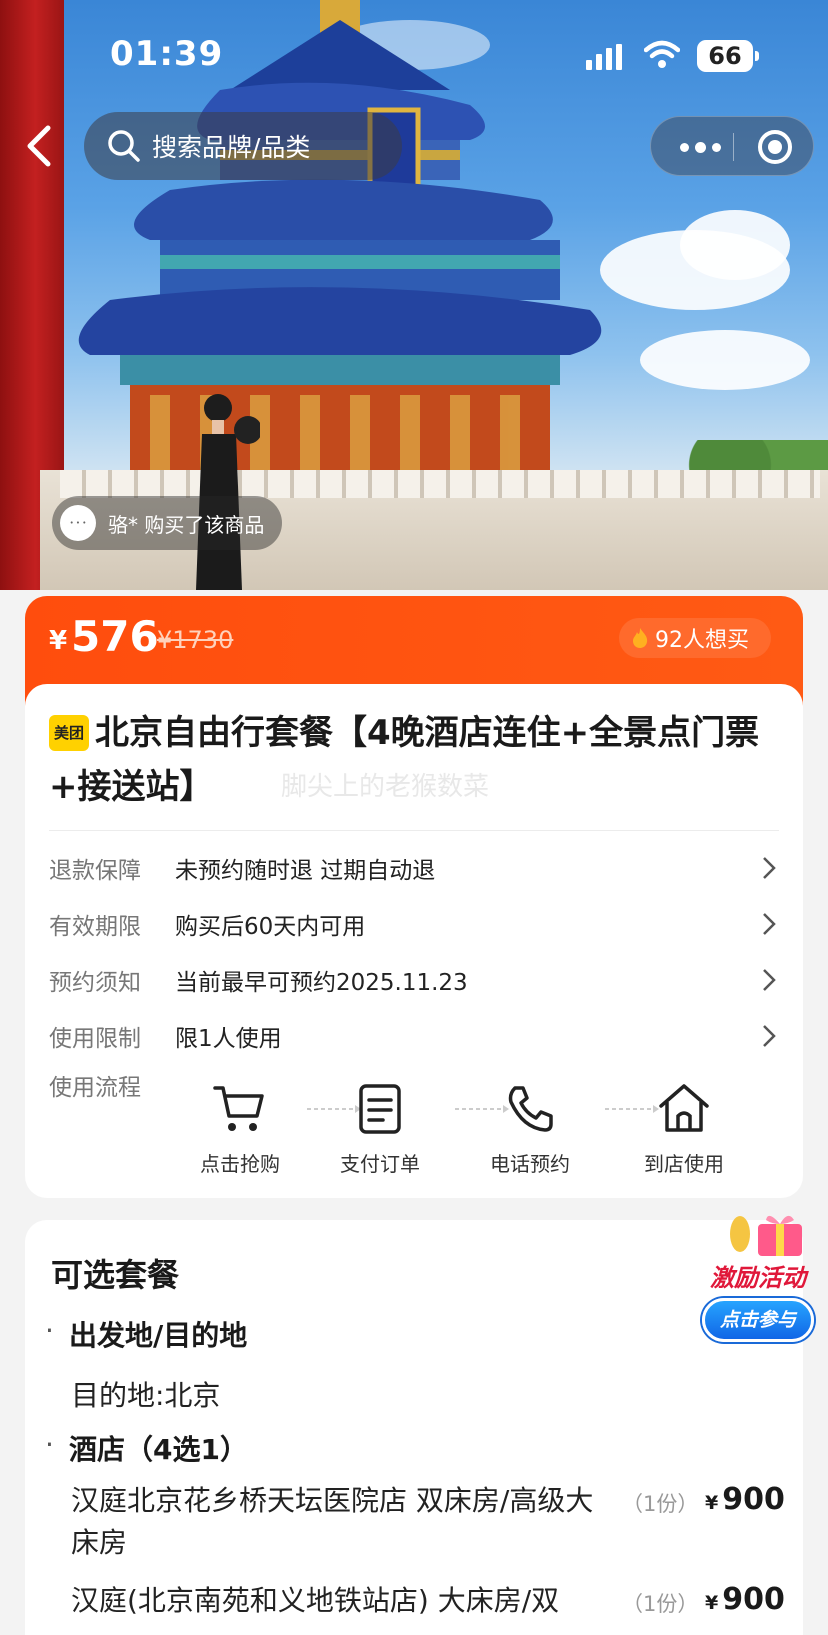 The height and width of the screenshot is (1635, 828). Describe the element at coordinates (186, 524) in the screenshot. I see `buyer-text: 骆* 购买了该商品` at that location.